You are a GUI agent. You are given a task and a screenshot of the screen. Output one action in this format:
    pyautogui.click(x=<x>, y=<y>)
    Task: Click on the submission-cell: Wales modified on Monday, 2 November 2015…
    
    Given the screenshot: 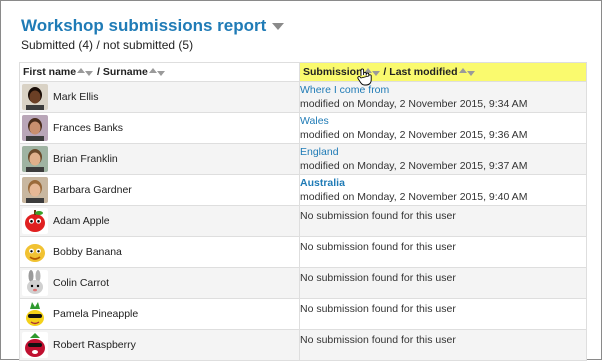 What is the action you would take?
    pyautogui.click(x=443, y=128)
    